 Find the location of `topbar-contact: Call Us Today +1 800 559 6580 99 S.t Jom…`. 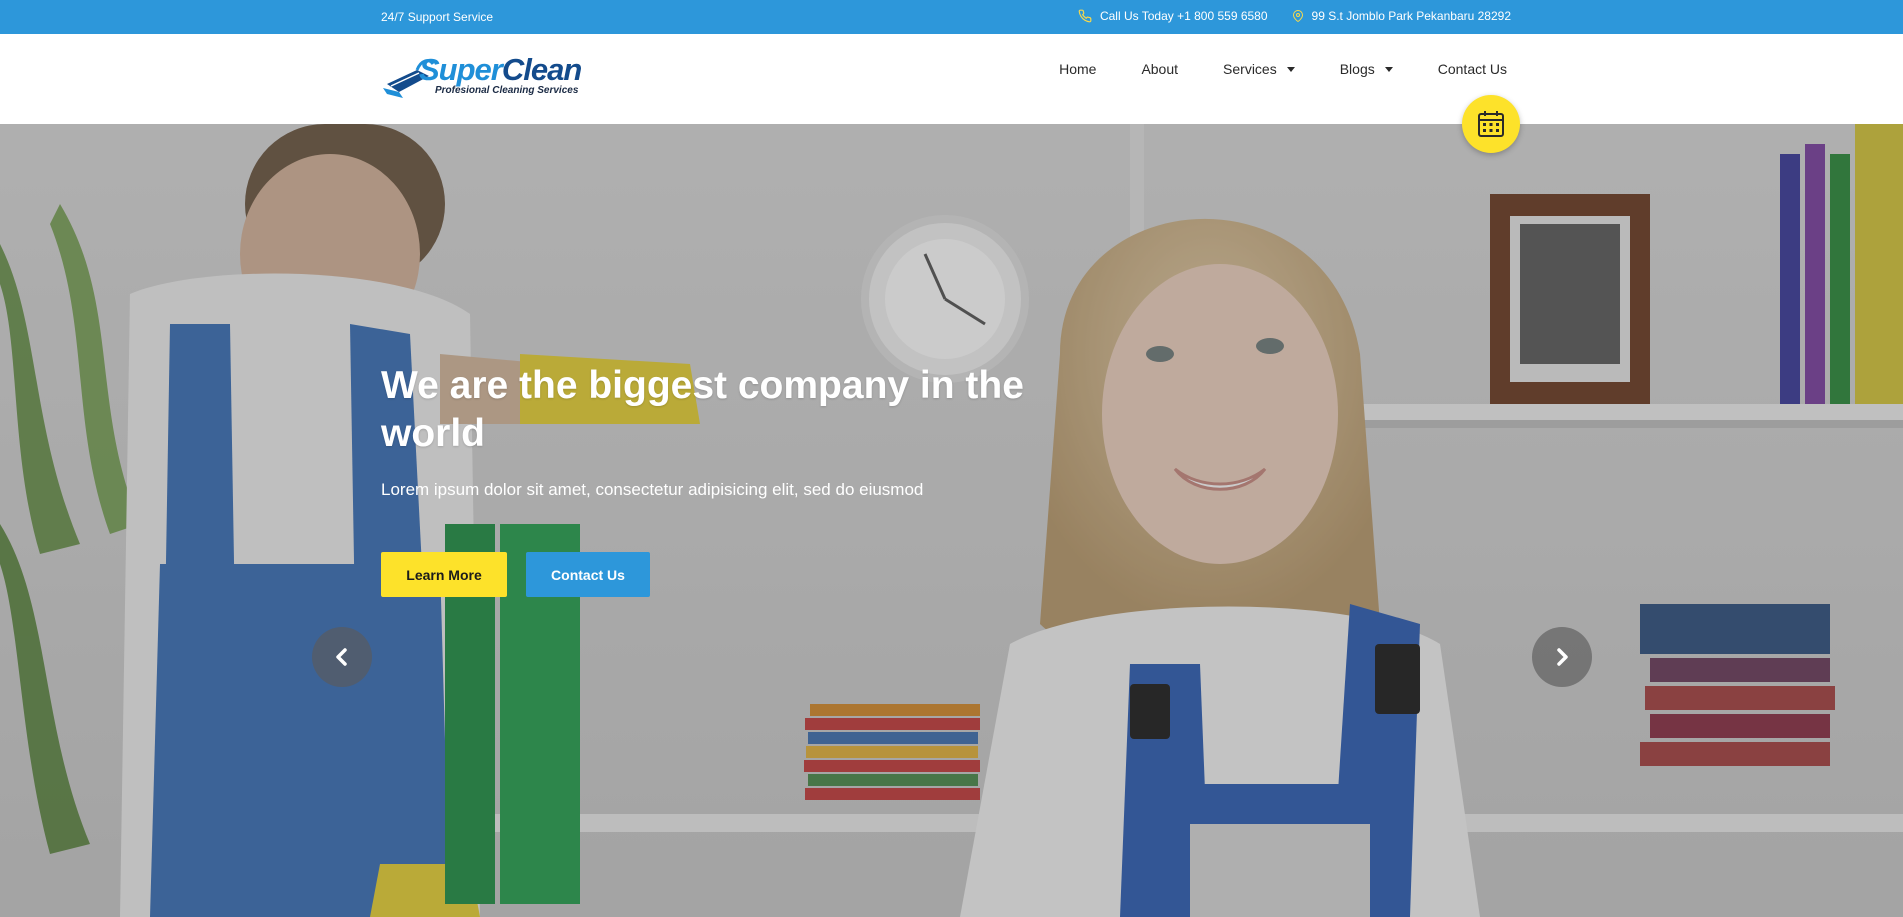

topbar-contact: Call Us Today +1 800 559 6580 99 S.t Jom… is located at coordinates (1282, 16).